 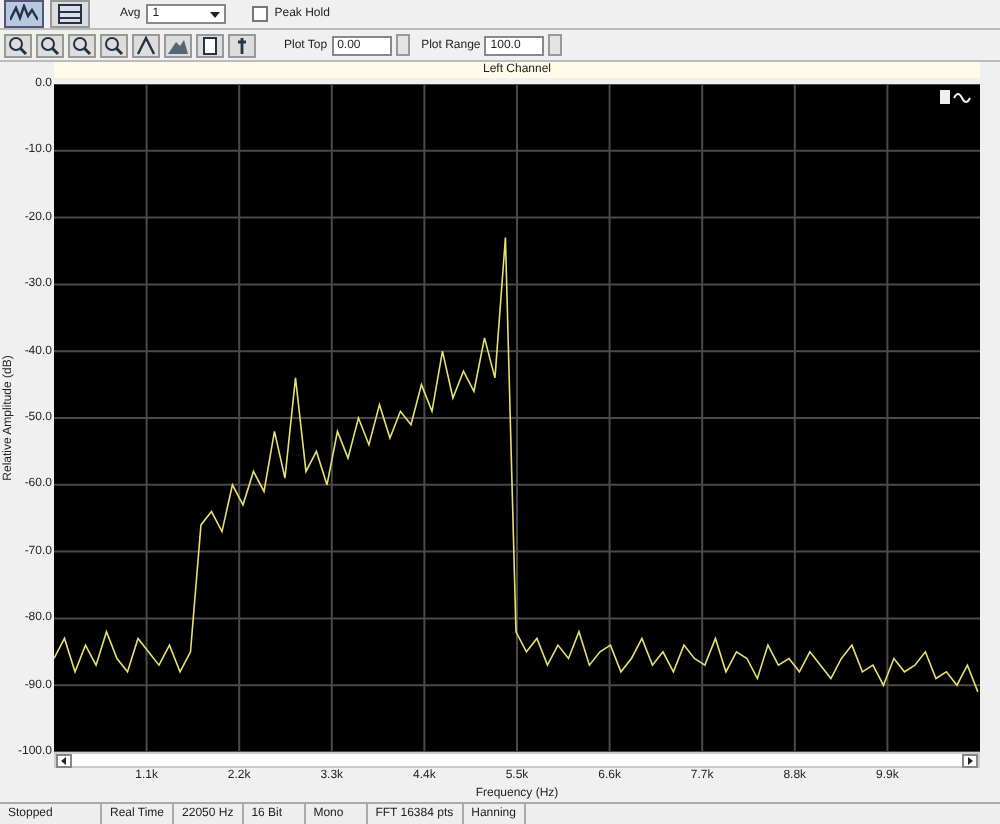 I want to click on table-view-button, so click(x=70, y=14).